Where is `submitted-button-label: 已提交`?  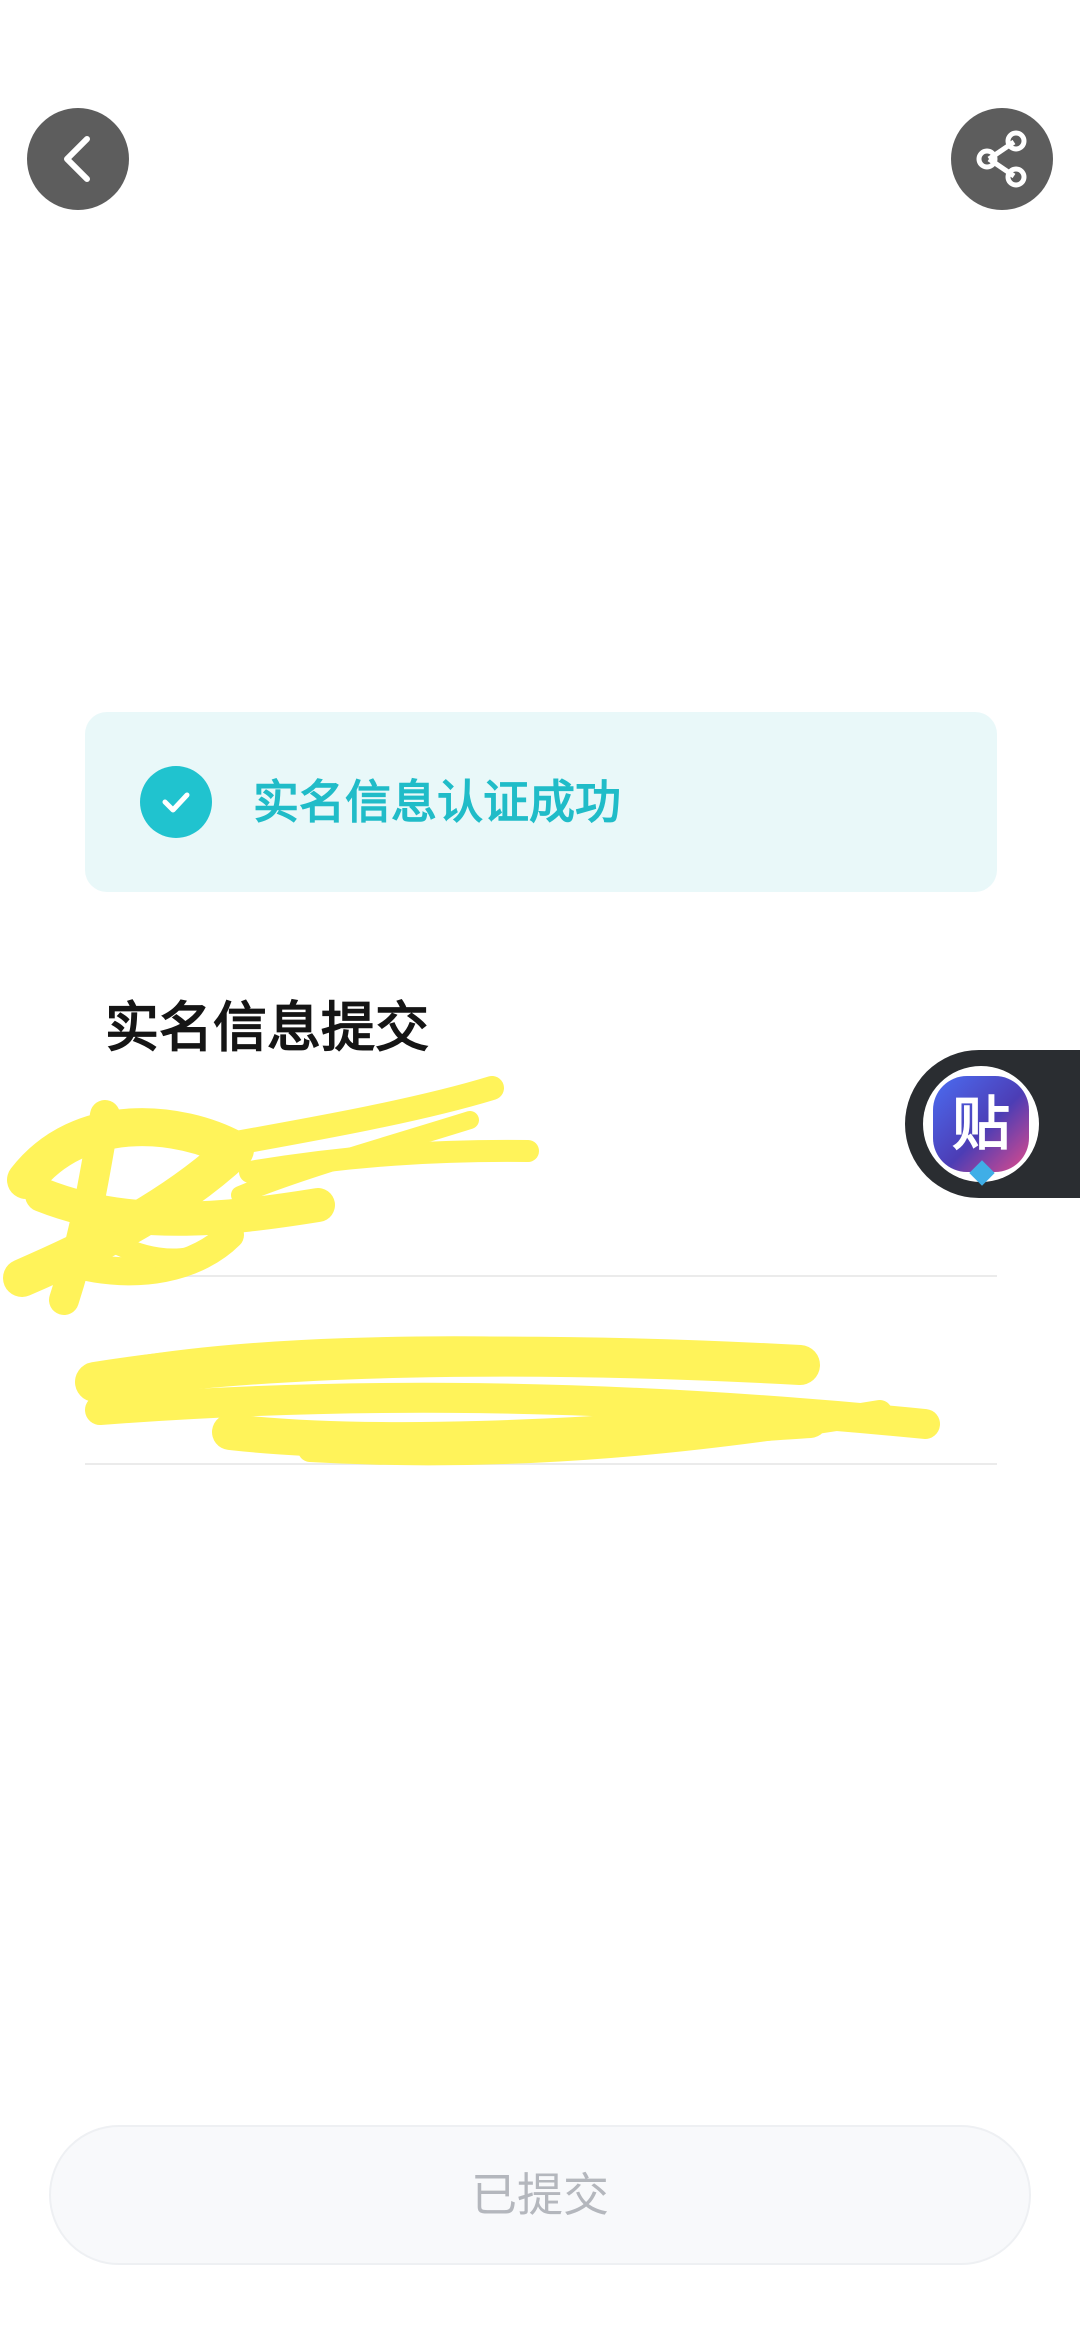
submitted-button-label: 已提交 is located at coordinates (540, 2195).